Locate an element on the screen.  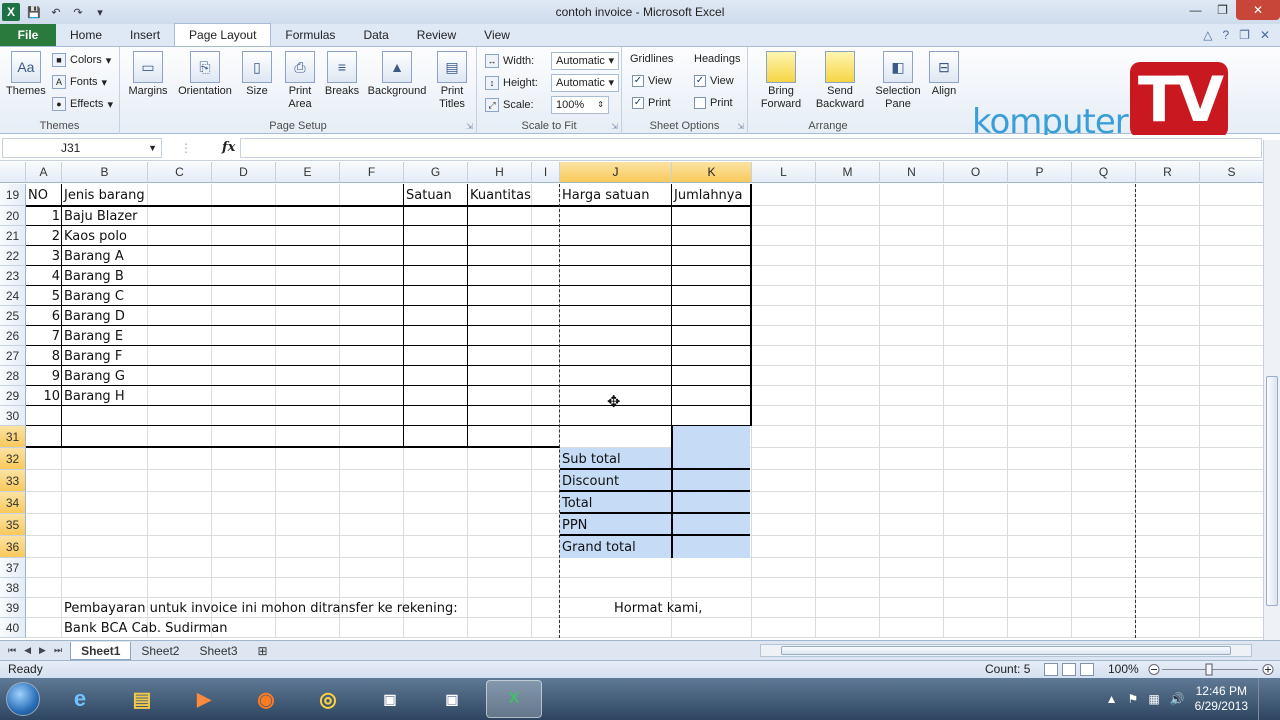
row-header-28: 28 is located at coordinates (13, 376).